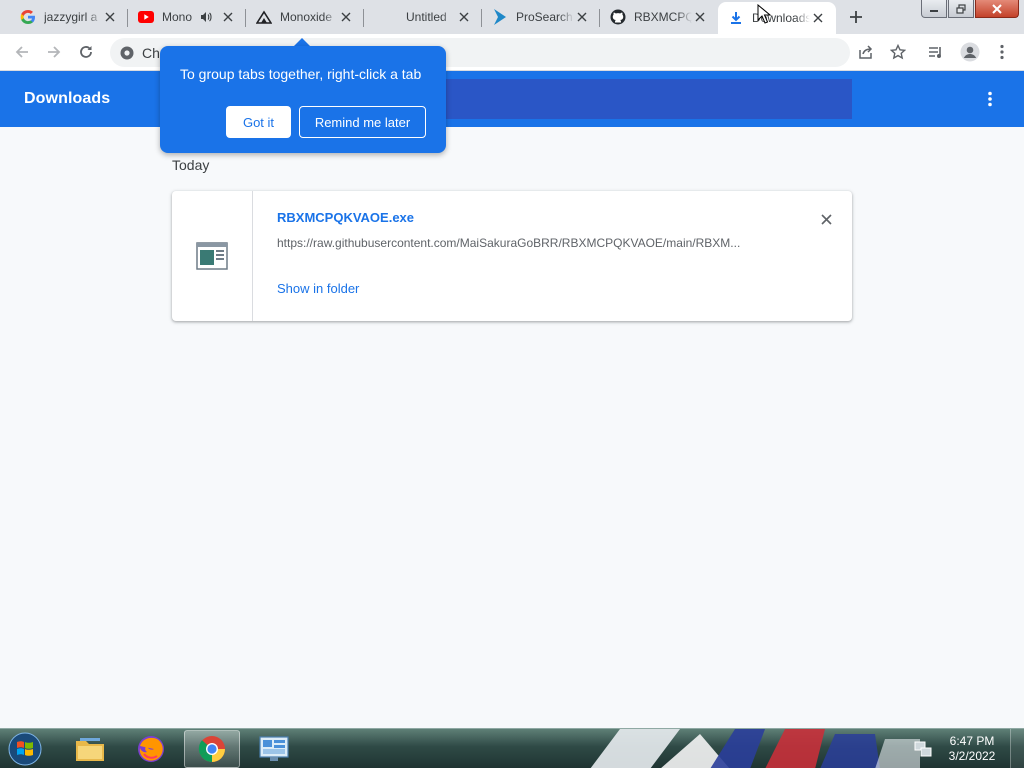 The width and height of the screenshot is (1024, 768). I want to click on tab-downloads: Downloads, so click(777, 18).